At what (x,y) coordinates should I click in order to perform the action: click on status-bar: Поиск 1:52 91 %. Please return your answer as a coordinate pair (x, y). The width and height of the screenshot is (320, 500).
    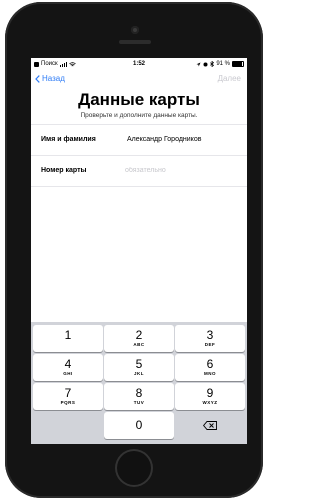
    Looking at the image, I should click on (139, 64).